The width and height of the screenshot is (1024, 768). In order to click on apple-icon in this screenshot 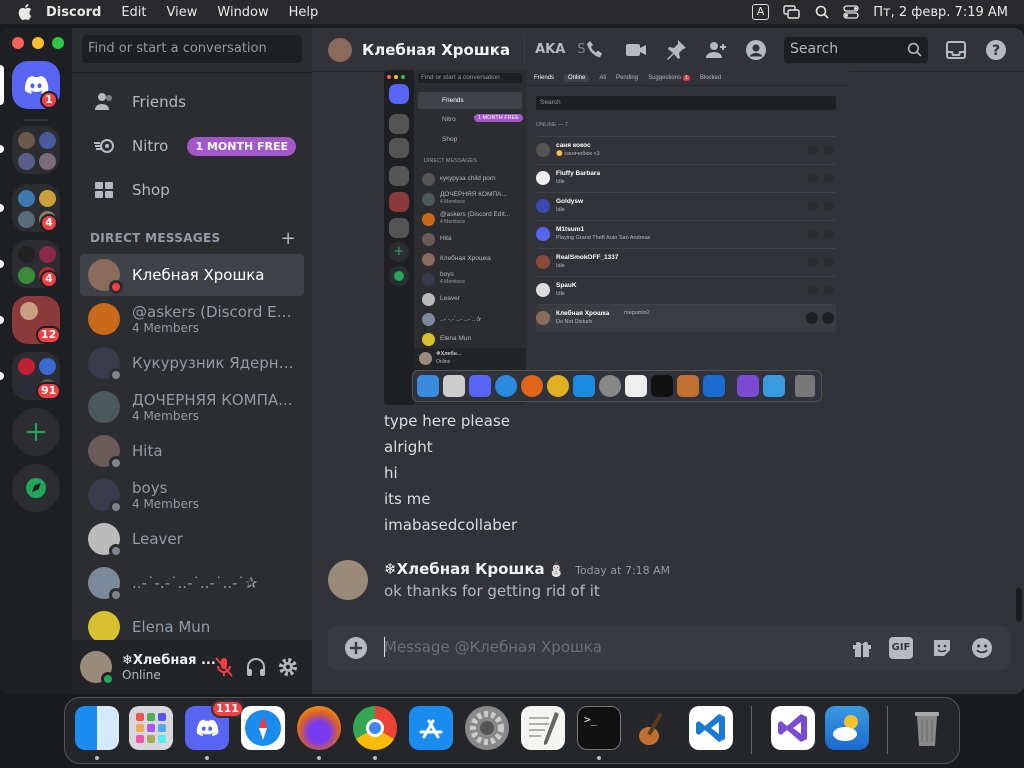, I will do `click(25, 12)`.